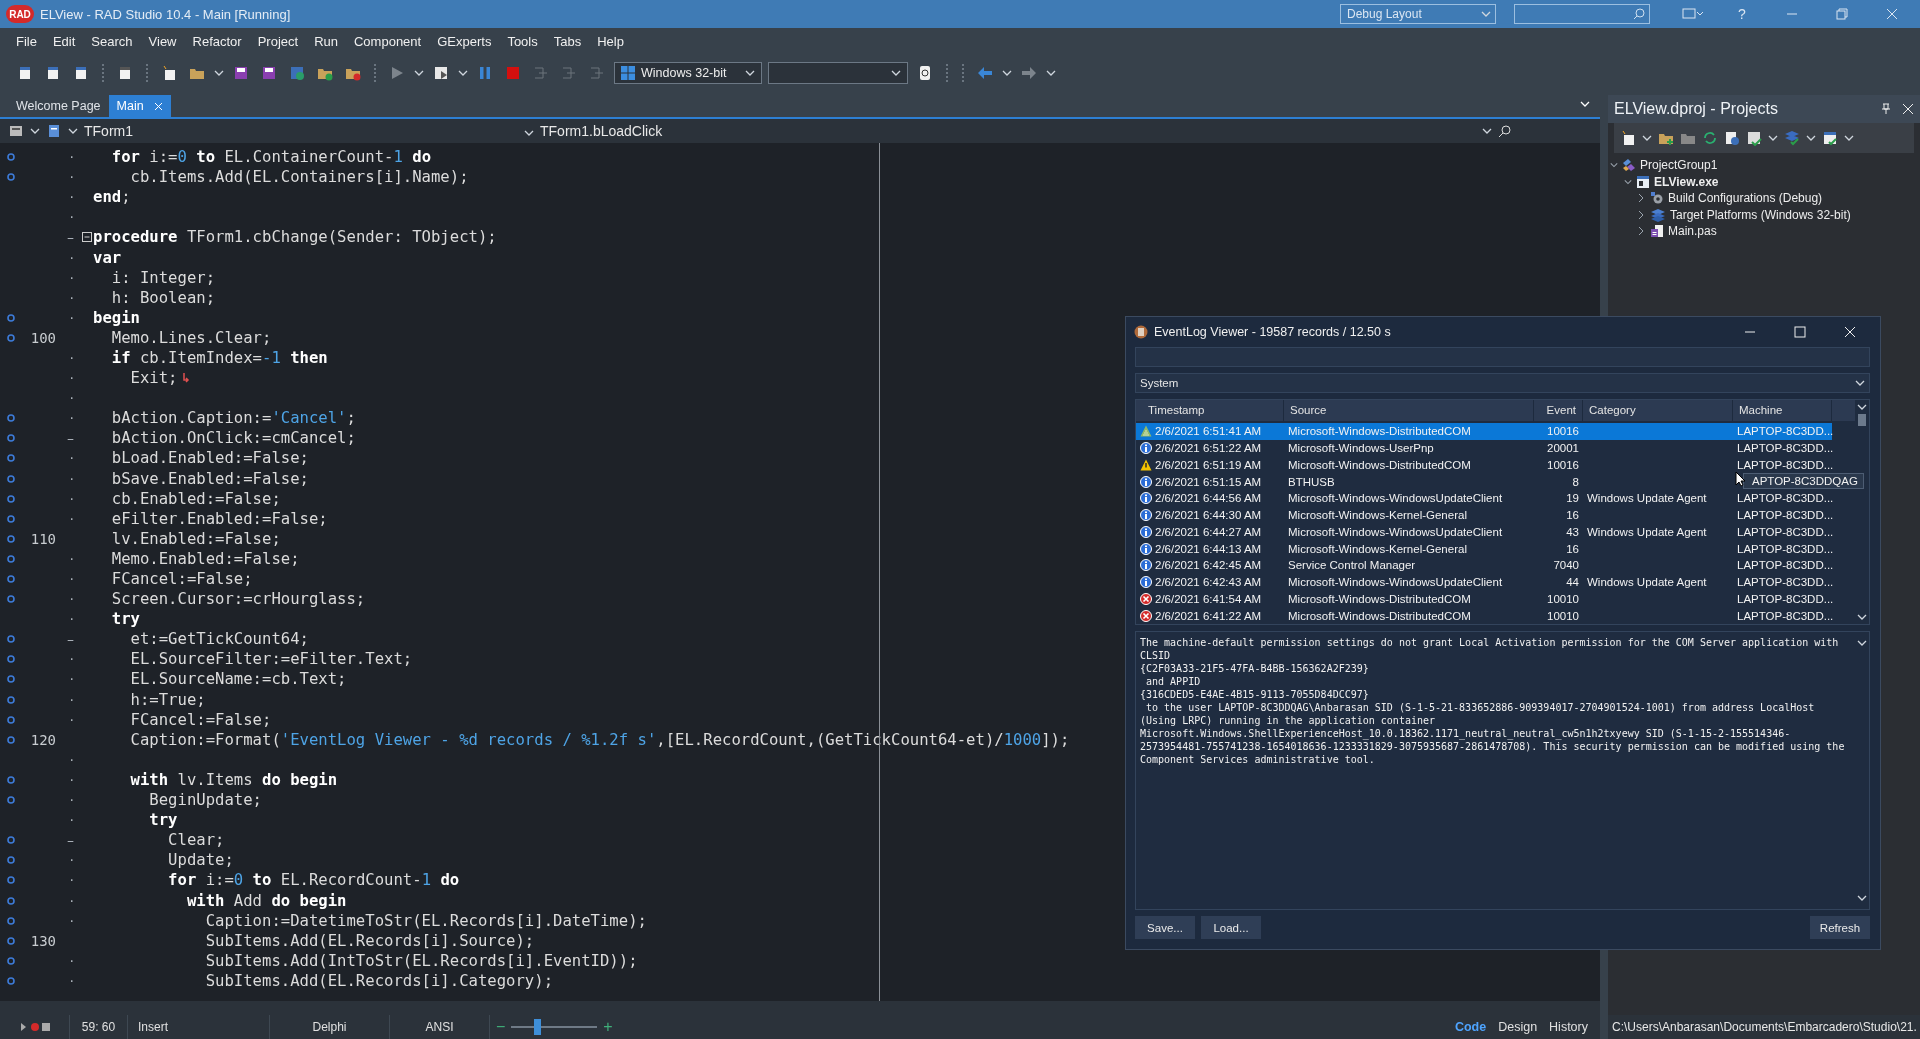 This screenshot has height=1039, width=1920. I want to click on code-line: FCancel:=False;, so click(200, 719).